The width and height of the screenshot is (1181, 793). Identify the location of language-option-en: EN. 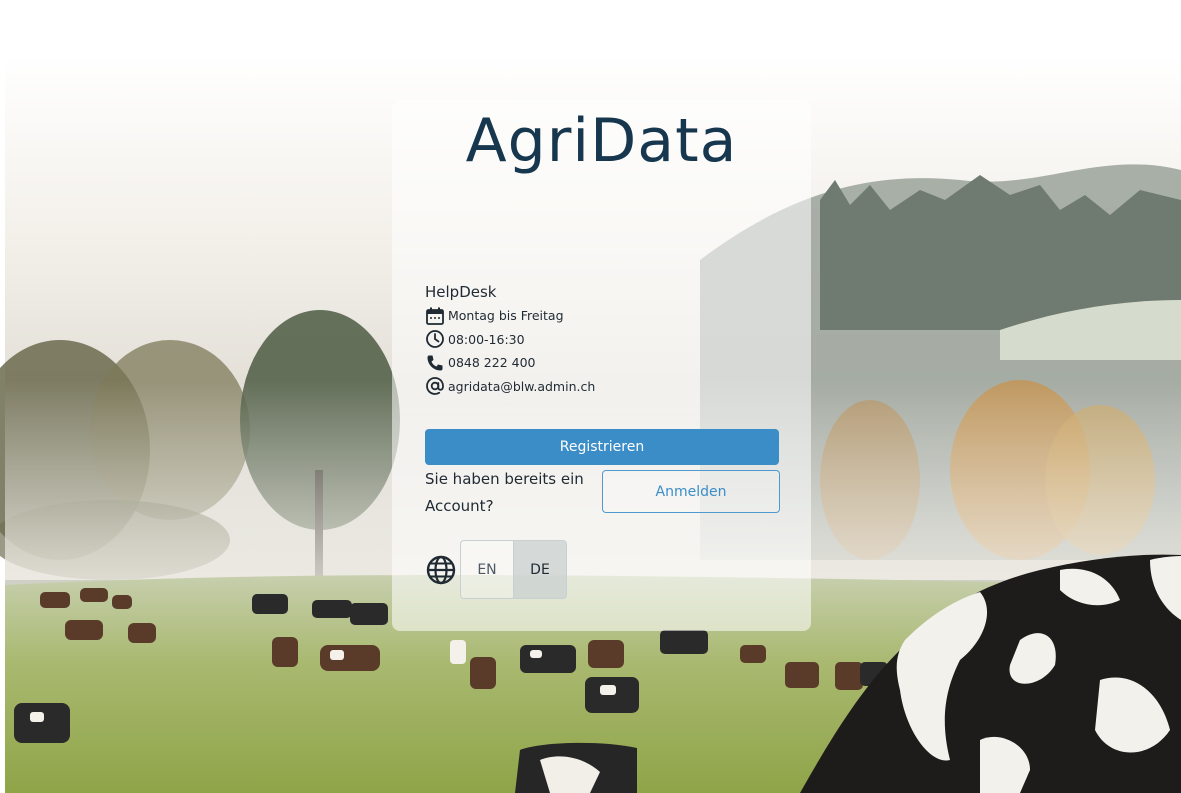
(487, 569).